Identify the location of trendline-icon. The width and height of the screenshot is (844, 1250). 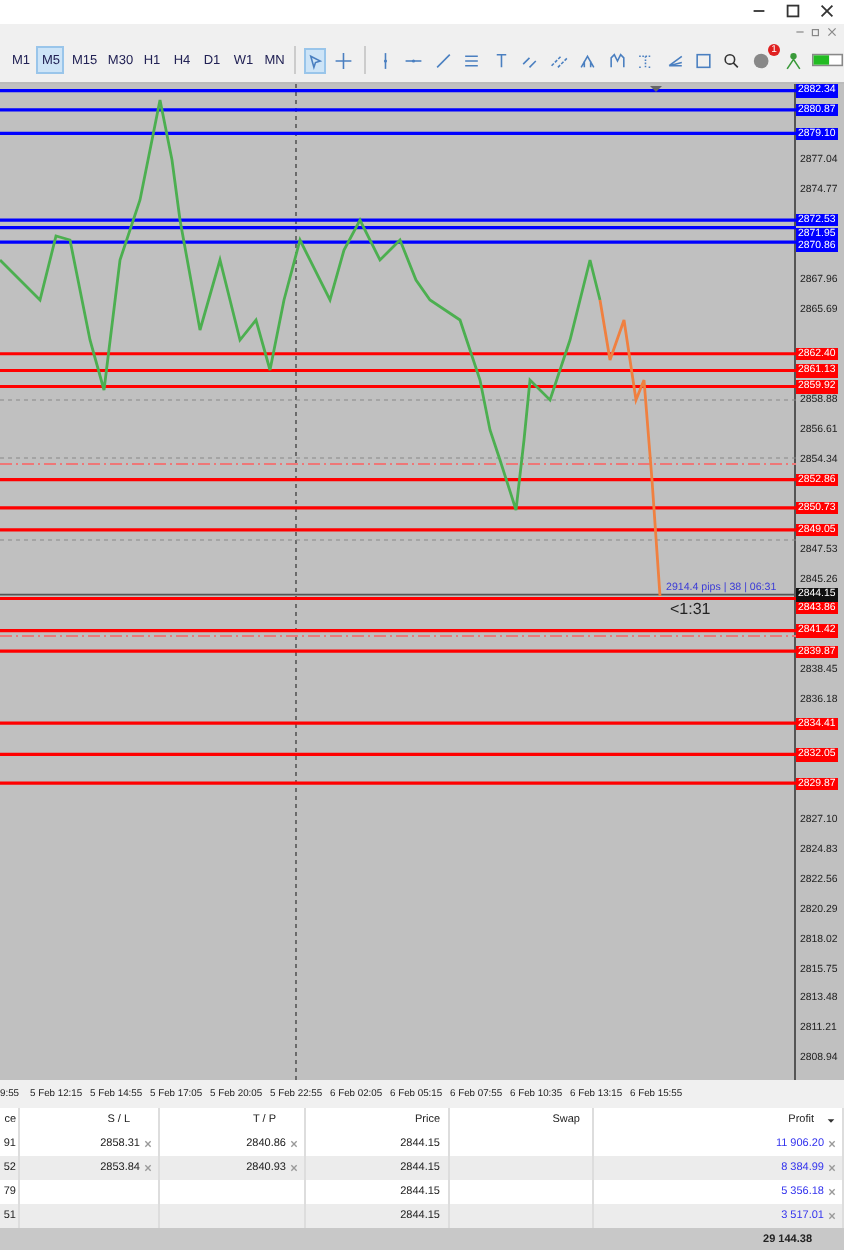
(443, 60).